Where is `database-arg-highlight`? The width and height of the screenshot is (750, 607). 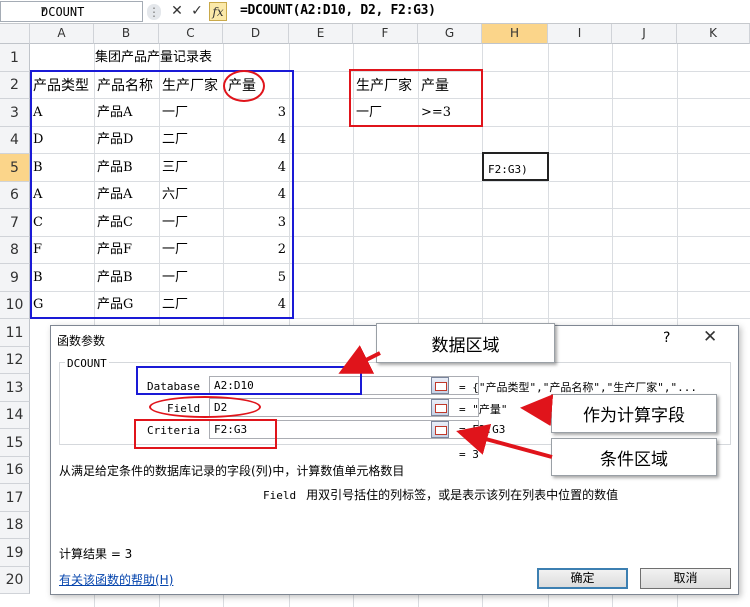 database-arg-highlight is located at coordinates (249, 380).